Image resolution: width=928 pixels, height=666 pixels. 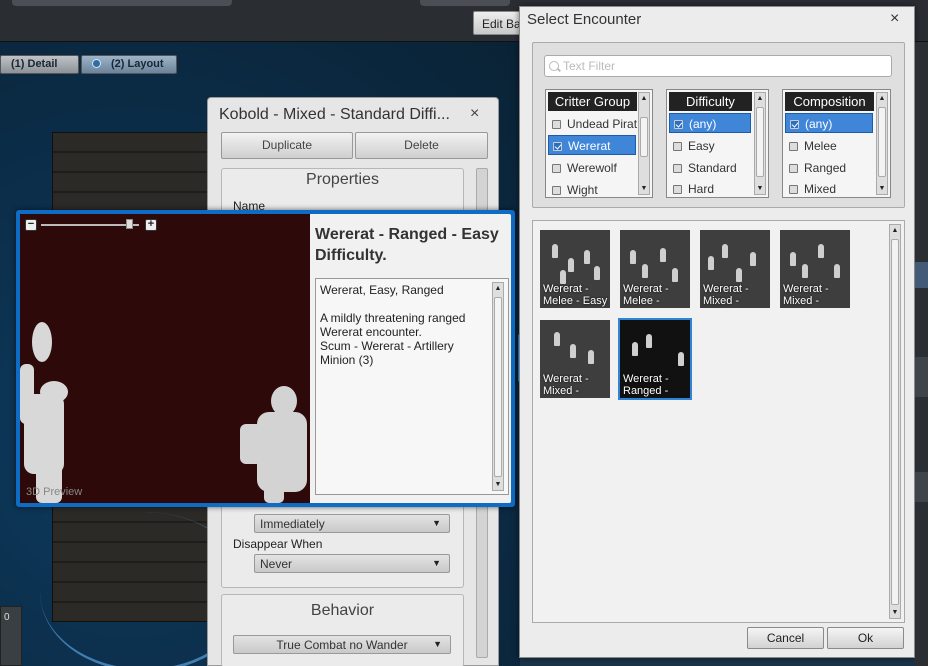 I want to click on list-item-label: Hard, so click(x=701, y=189).